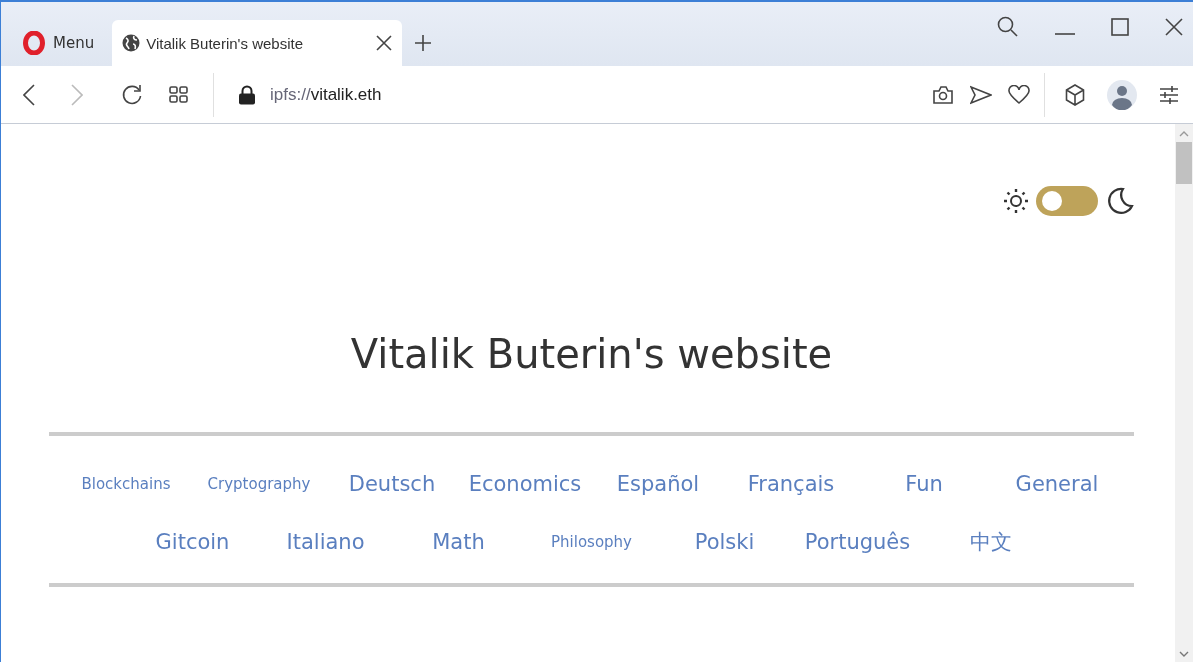 Image resolution: width=1193 pixels, height=662 pixels. Describe the element at coordinates (1065, 34) in the screenshot. I see `minimize-icon` at that location.